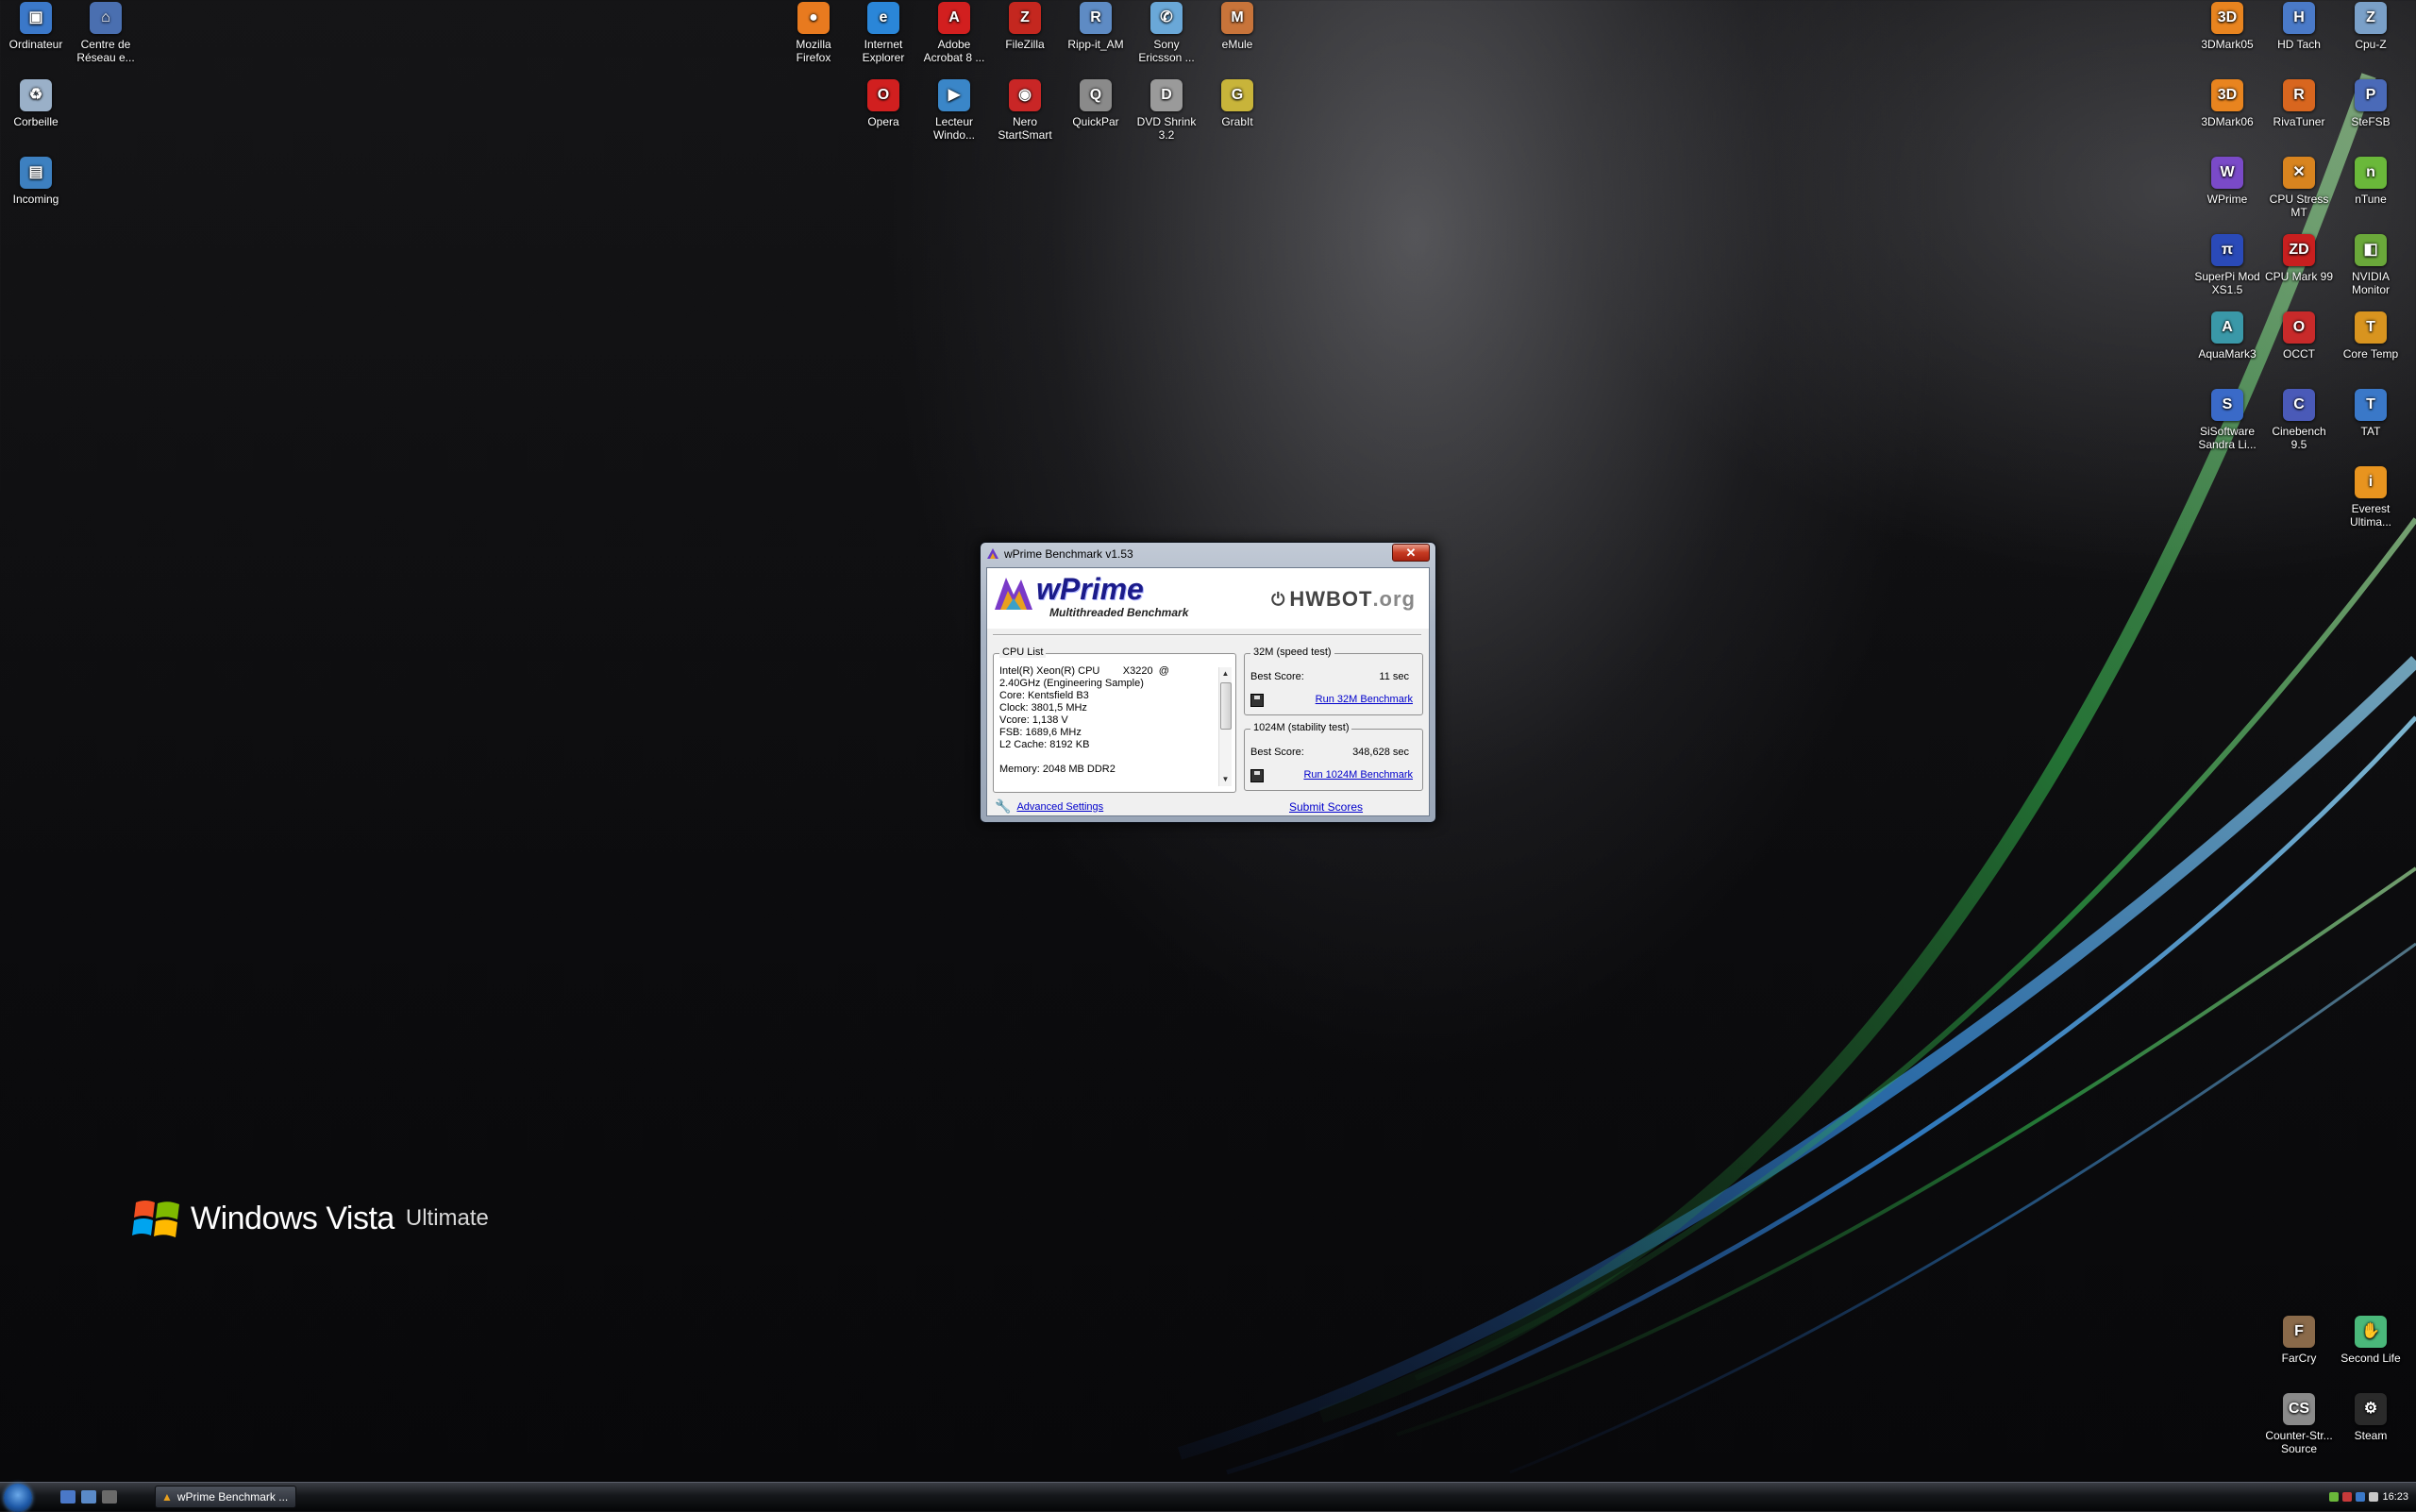 The image size is (2416, 1512). What do you see at coordinates (2227, 95) in the screenshot?
I see `3dmark-icon: 3D` at bounding box center [2227, 95].